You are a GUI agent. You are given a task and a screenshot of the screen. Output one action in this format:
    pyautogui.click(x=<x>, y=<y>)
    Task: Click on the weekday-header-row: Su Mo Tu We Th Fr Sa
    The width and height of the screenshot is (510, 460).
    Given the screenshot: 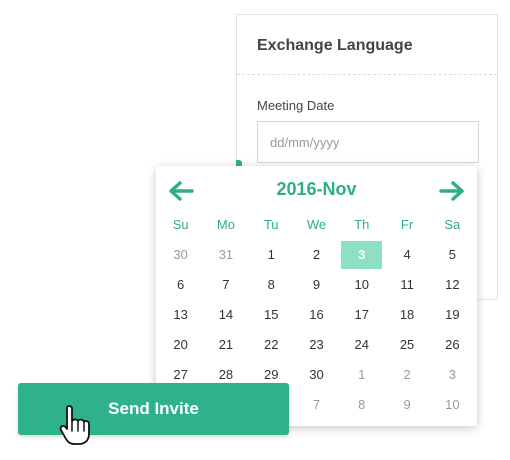 What is the action you would take?
    pyautogui.click(x=316, y=228)
    